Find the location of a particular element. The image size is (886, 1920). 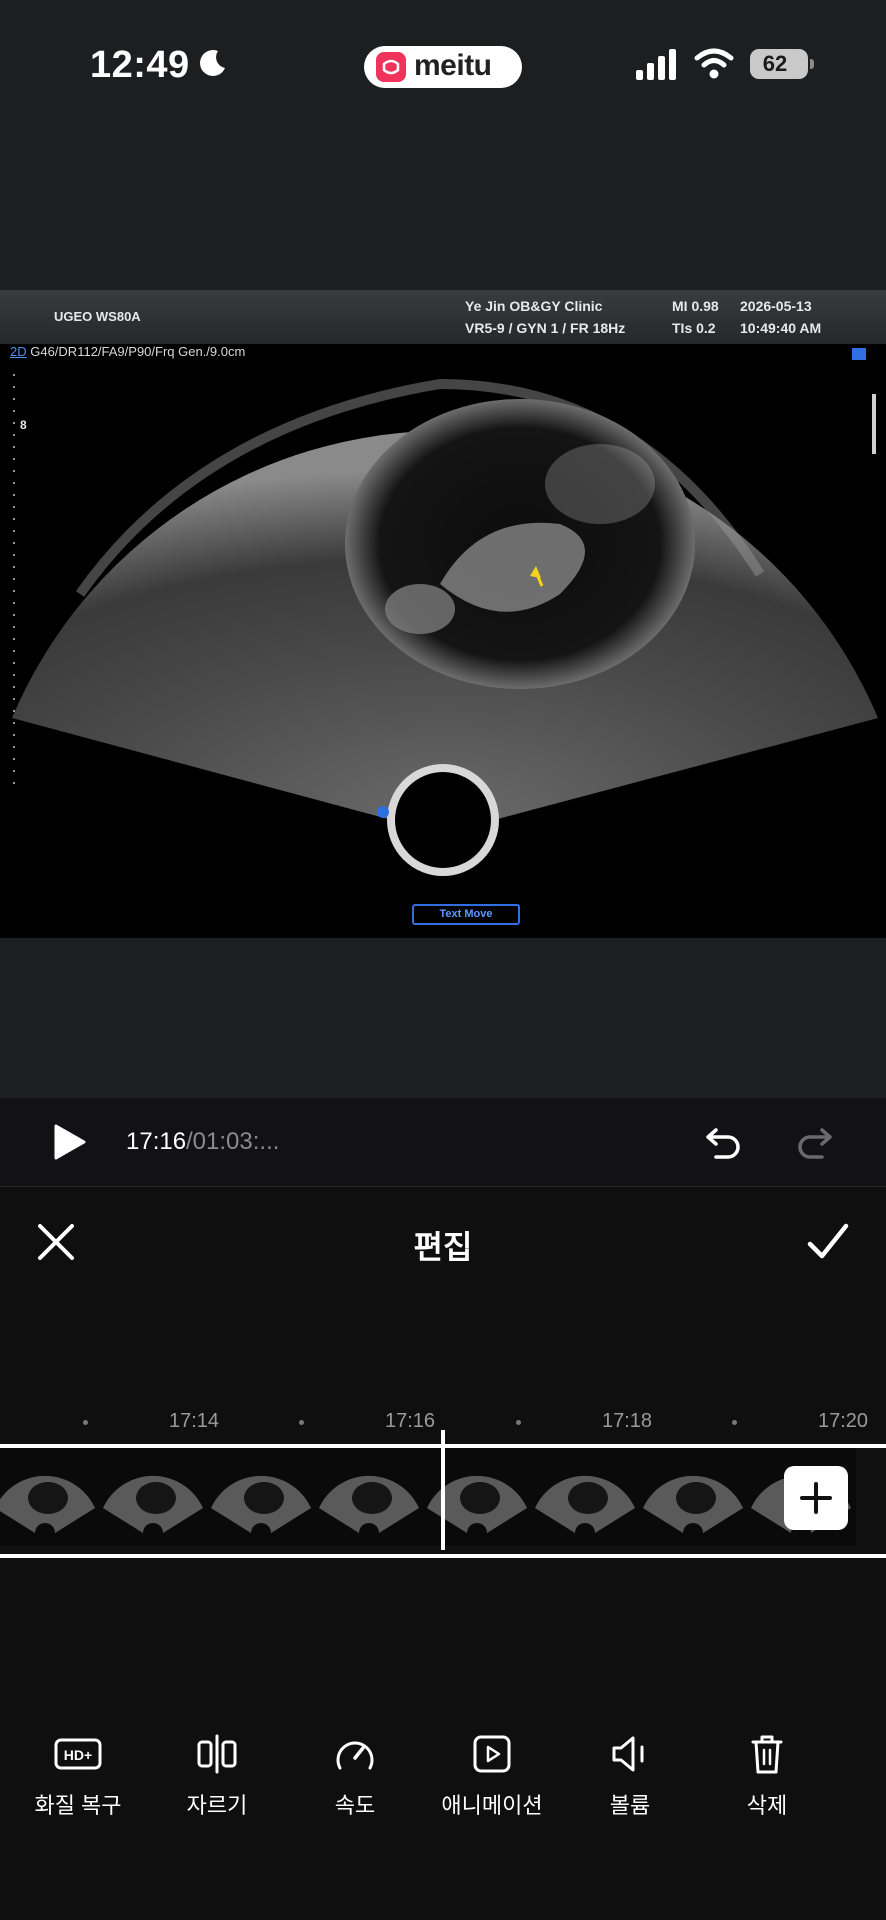

ruler-label: 17:16 is located at coordinates (410, 1421).